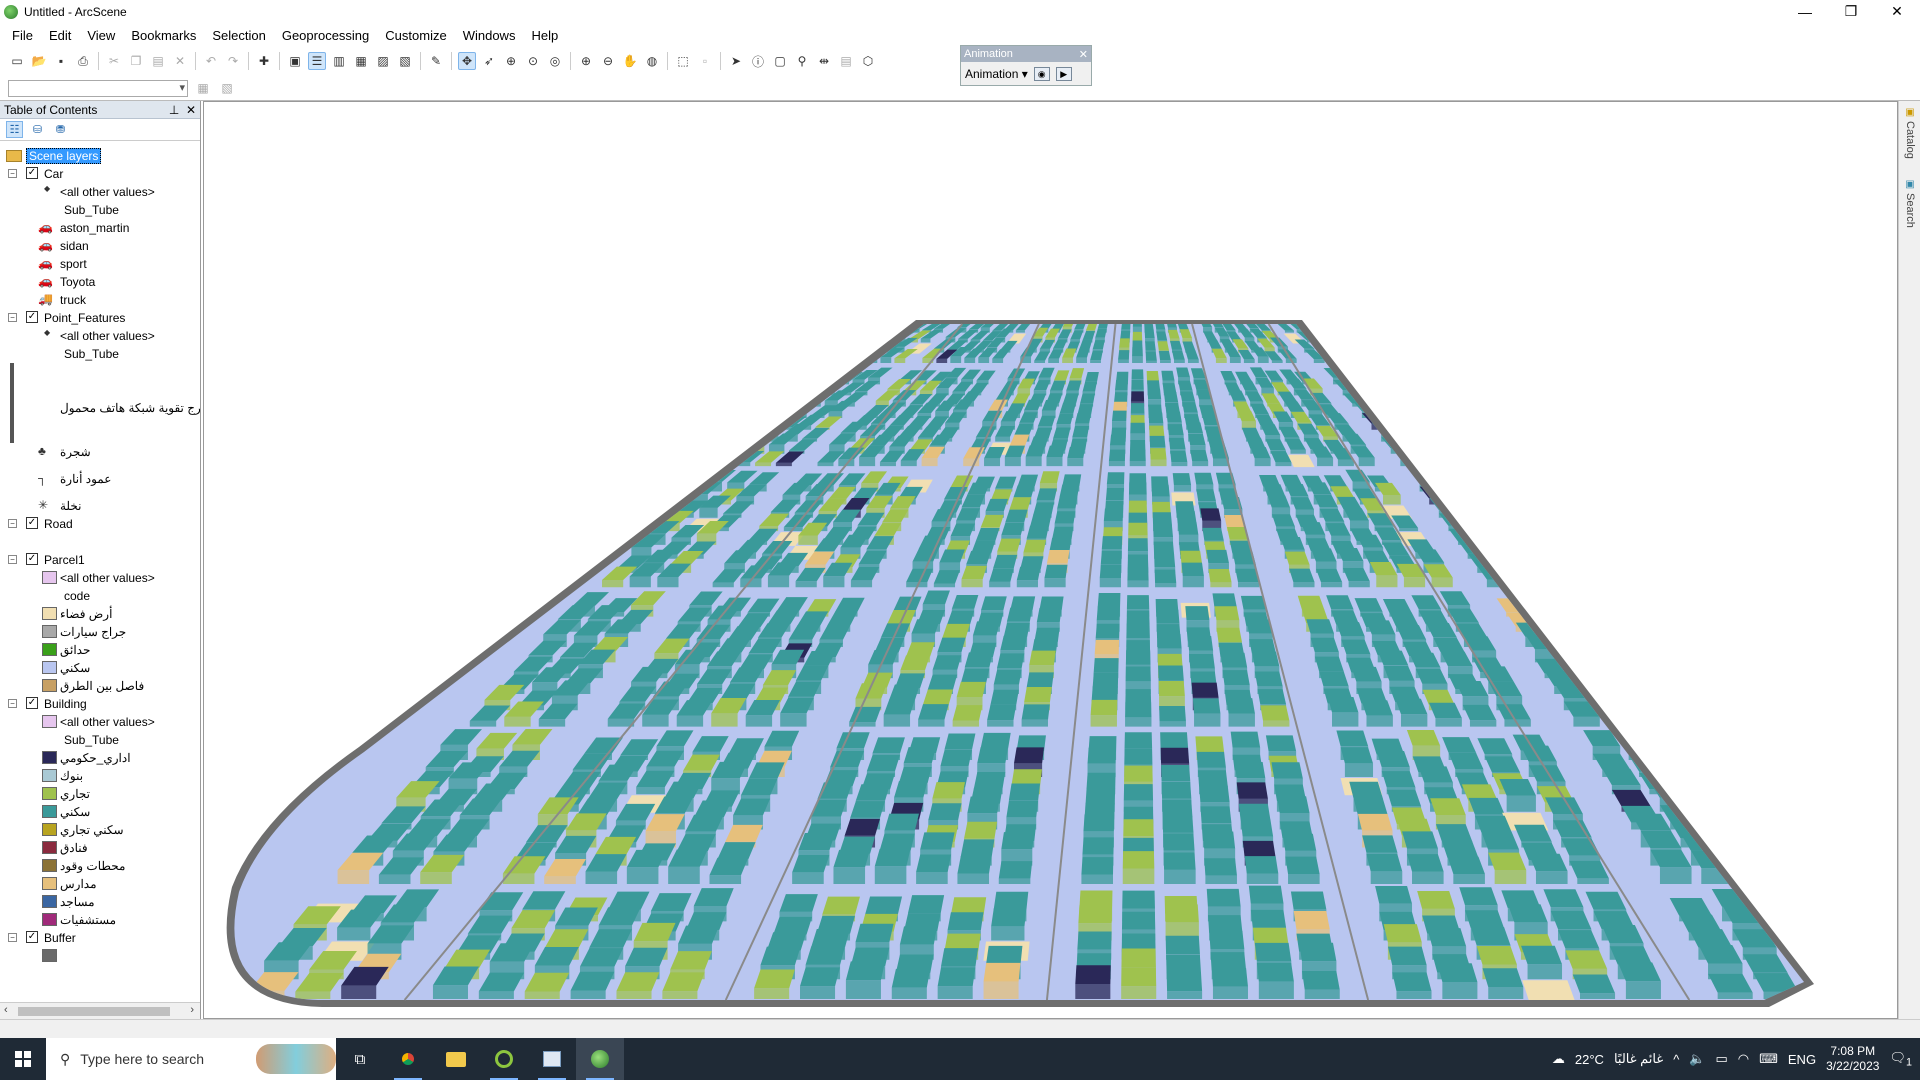 This screenshot has width=1920, height=1080. I want to click on layer-name: Car, so click(53, 173).